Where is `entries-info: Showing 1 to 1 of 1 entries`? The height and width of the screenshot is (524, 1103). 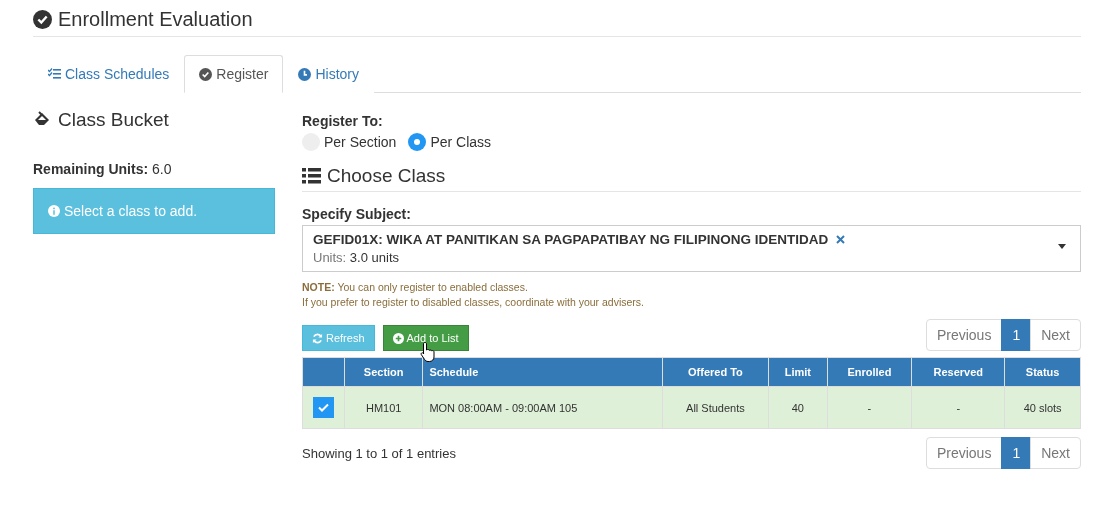
entries-info: Showing 1 to 1 of 1 entries is located at coordinates (379, 453).